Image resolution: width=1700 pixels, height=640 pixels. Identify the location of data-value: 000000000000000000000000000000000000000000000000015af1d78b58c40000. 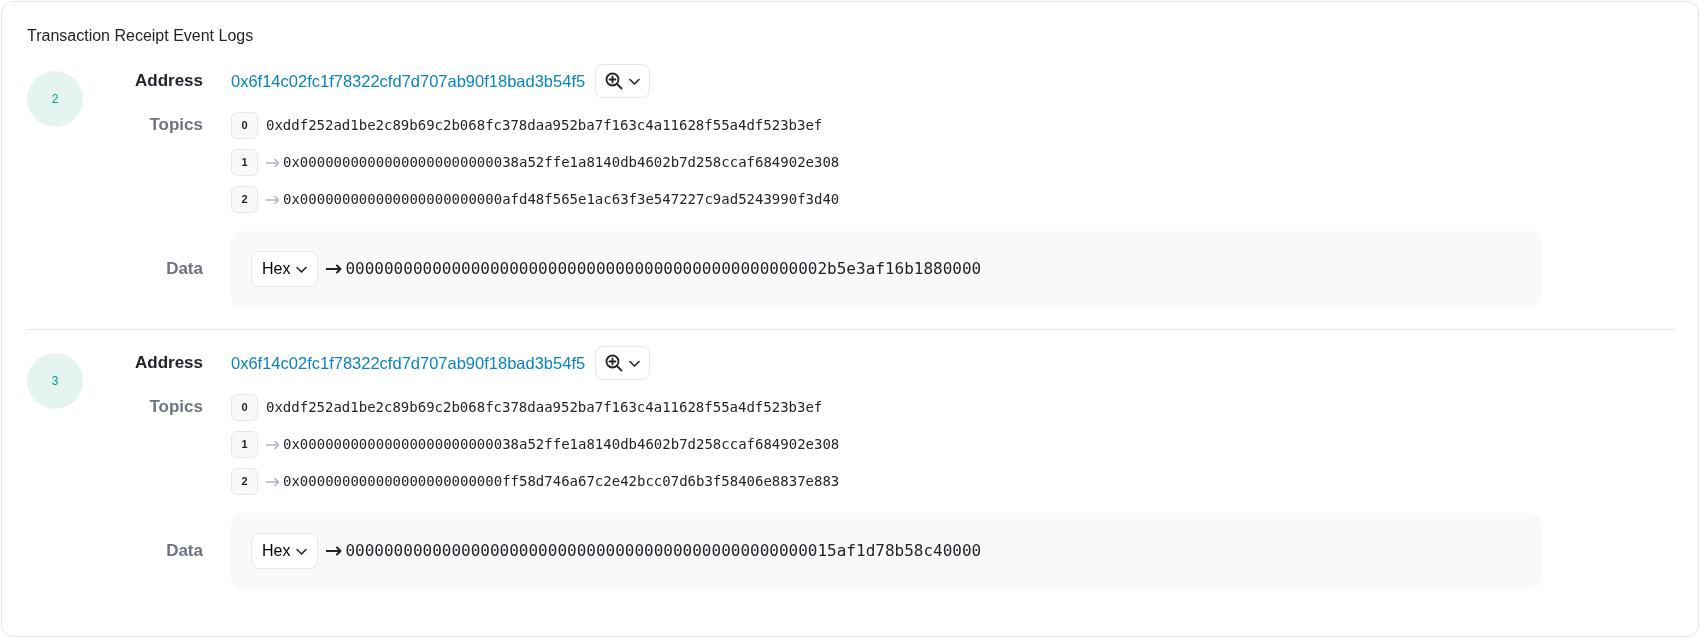
(663, 551).